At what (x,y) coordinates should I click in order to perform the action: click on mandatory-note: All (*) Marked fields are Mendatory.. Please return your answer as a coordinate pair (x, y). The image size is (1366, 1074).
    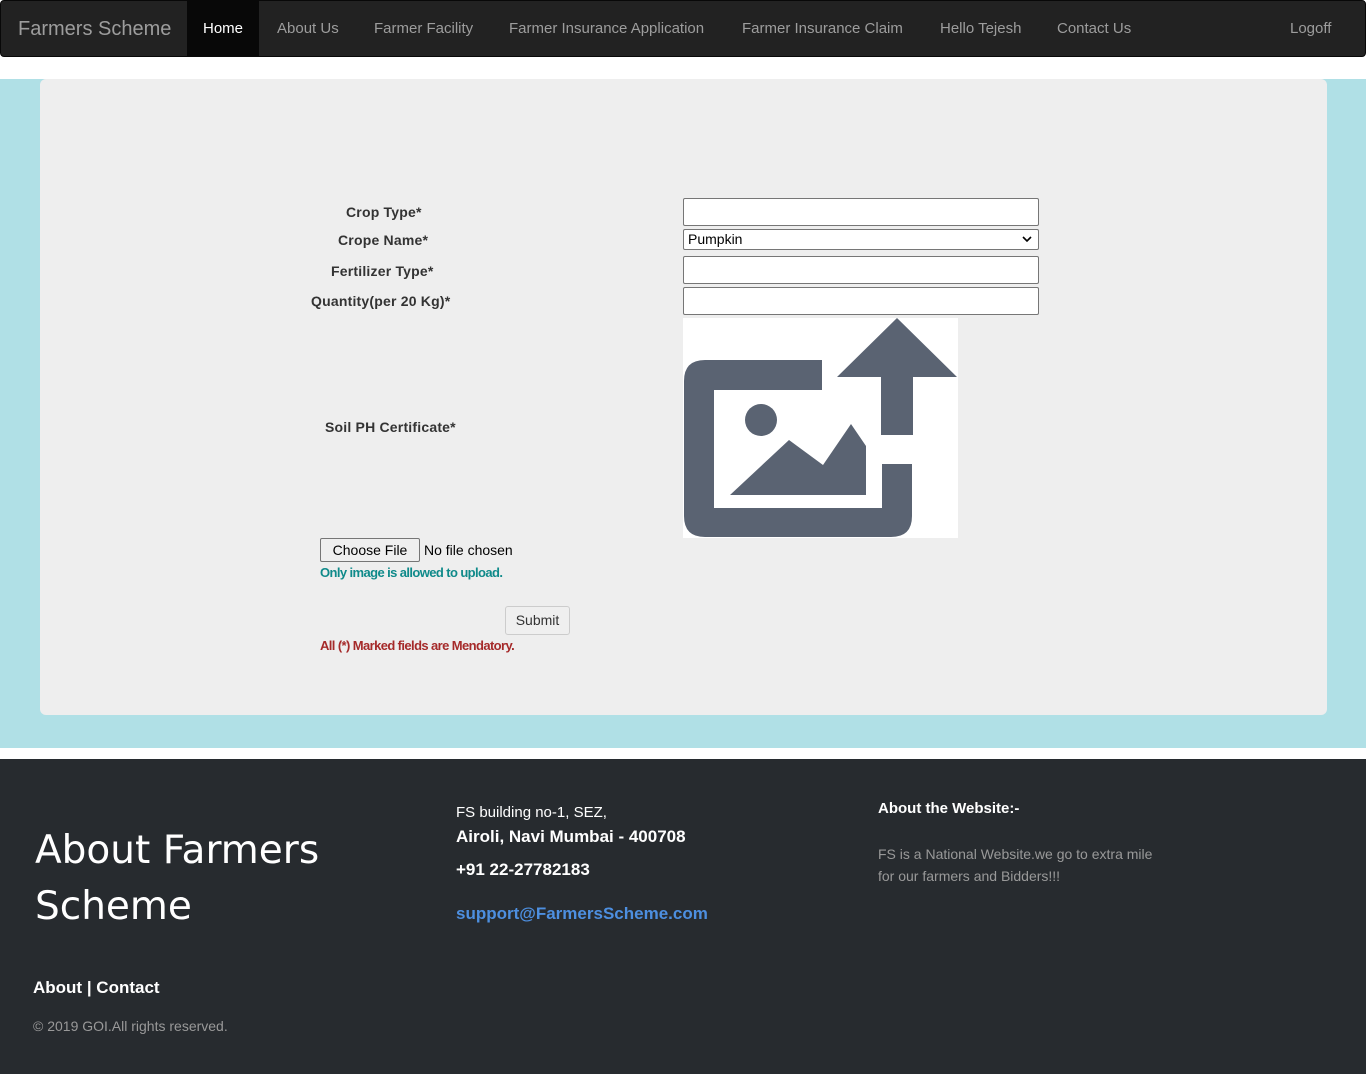
    Looking at the image, I should click on (417, 645).